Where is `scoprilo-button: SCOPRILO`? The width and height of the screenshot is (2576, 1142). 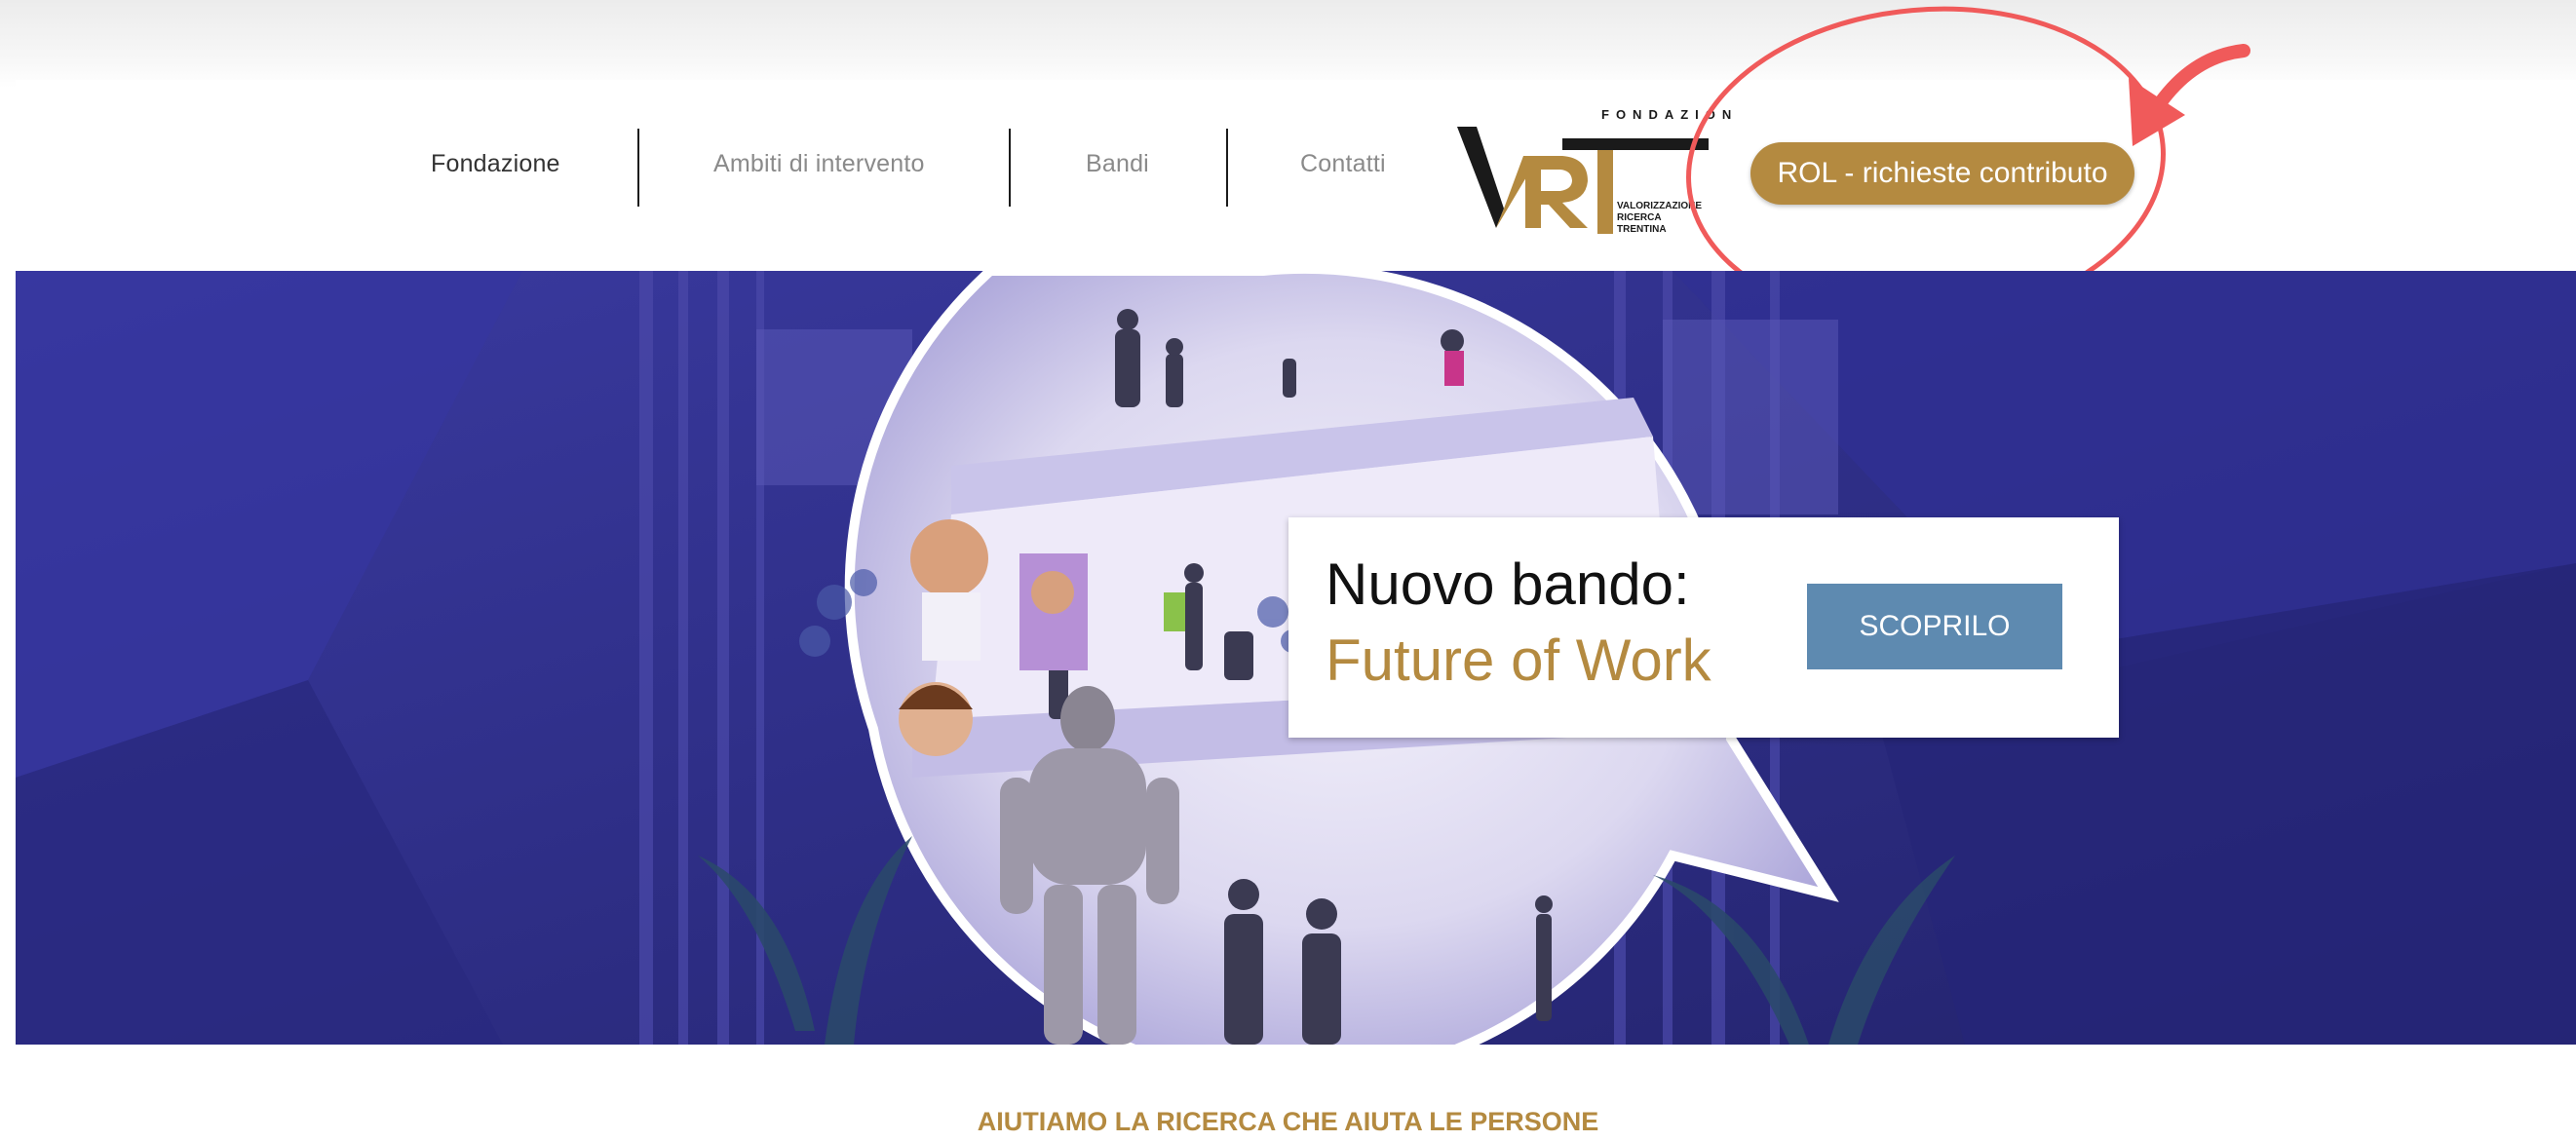
scoprilo-button: SCOPRILO is located at coordinates (1934, 626).